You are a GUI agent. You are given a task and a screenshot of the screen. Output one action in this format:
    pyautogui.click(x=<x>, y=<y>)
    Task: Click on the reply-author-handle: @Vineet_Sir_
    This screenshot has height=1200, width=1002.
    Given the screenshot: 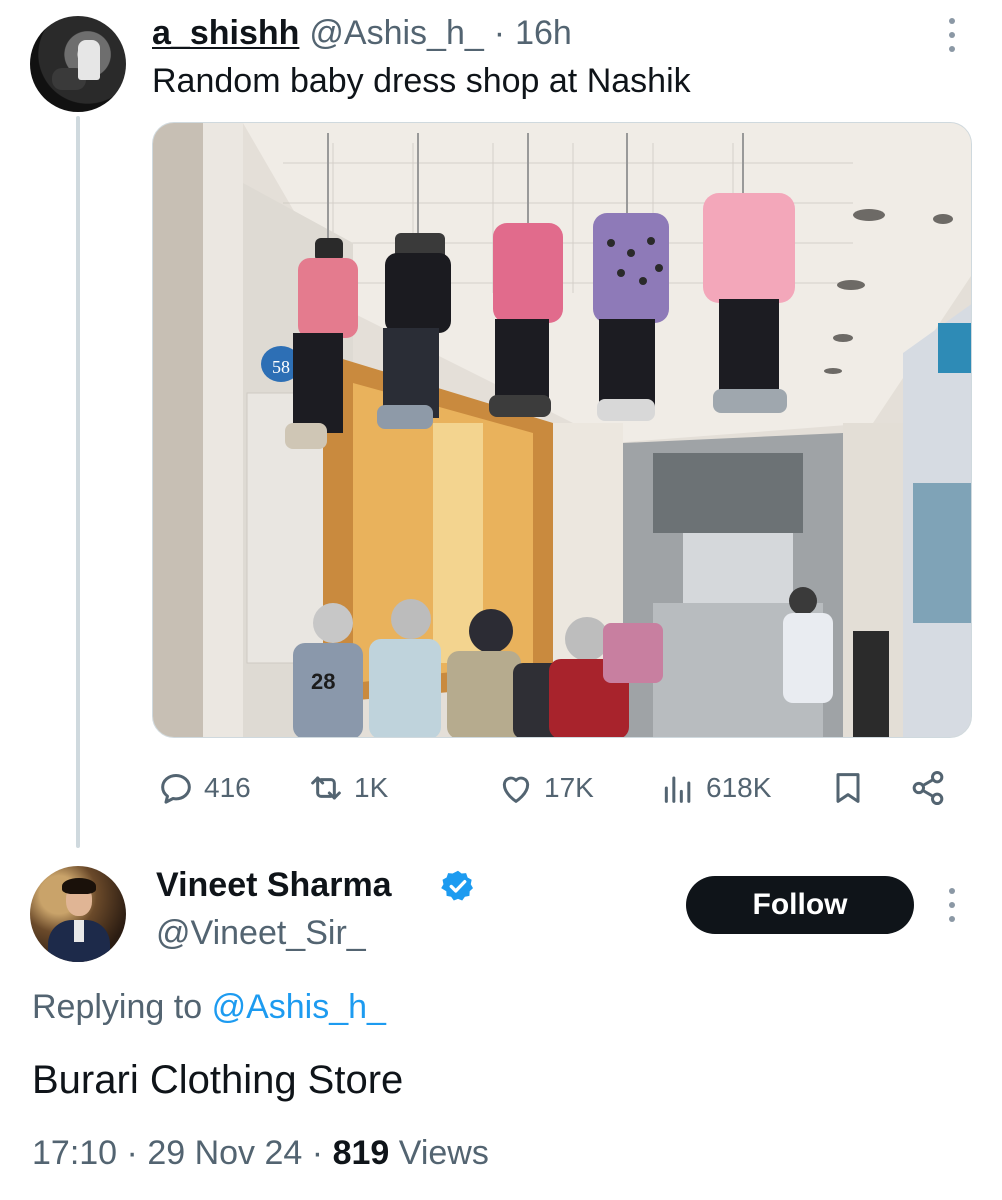 What is the action you would take?
    pyautogui.click(x=261, y=933)
    